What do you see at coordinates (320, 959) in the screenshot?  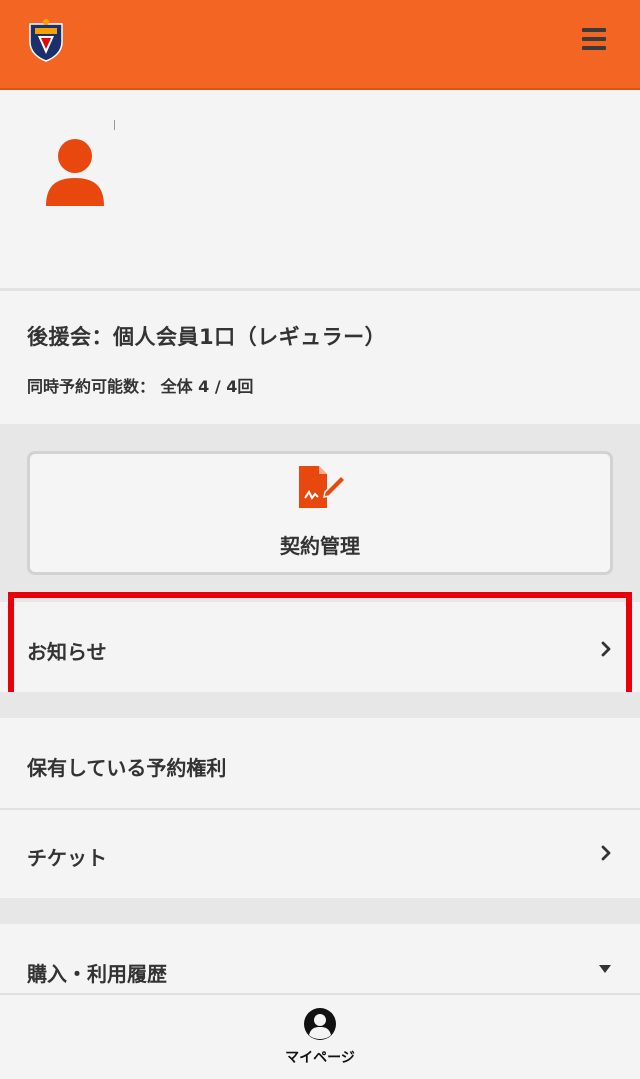 I see `menu-item-history: 購入・利用履歴` at bounding box center [320, 959].